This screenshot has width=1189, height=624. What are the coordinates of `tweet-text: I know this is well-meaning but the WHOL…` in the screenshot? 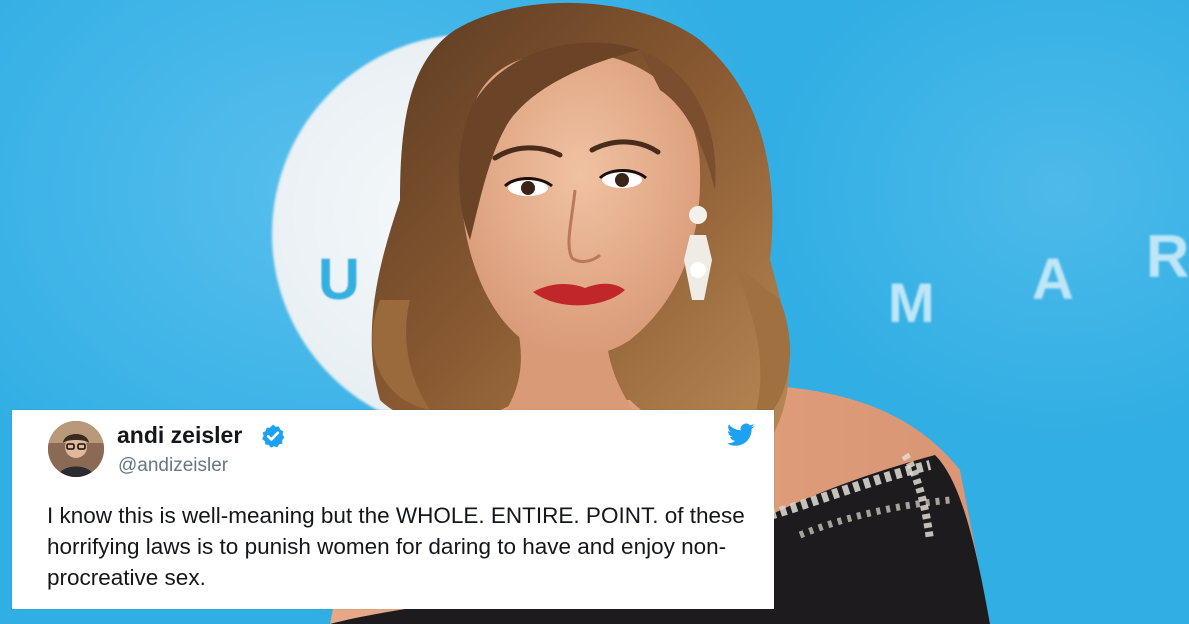 It's located at (396, 546).